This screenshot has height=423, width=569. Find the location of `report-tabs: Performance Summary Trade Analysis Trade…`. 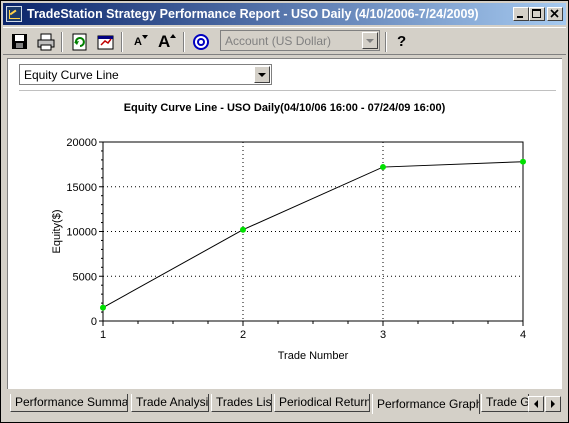

report-tabs: Performance Summary Trade Analysis Trade… is located at coordinates (284, 403).